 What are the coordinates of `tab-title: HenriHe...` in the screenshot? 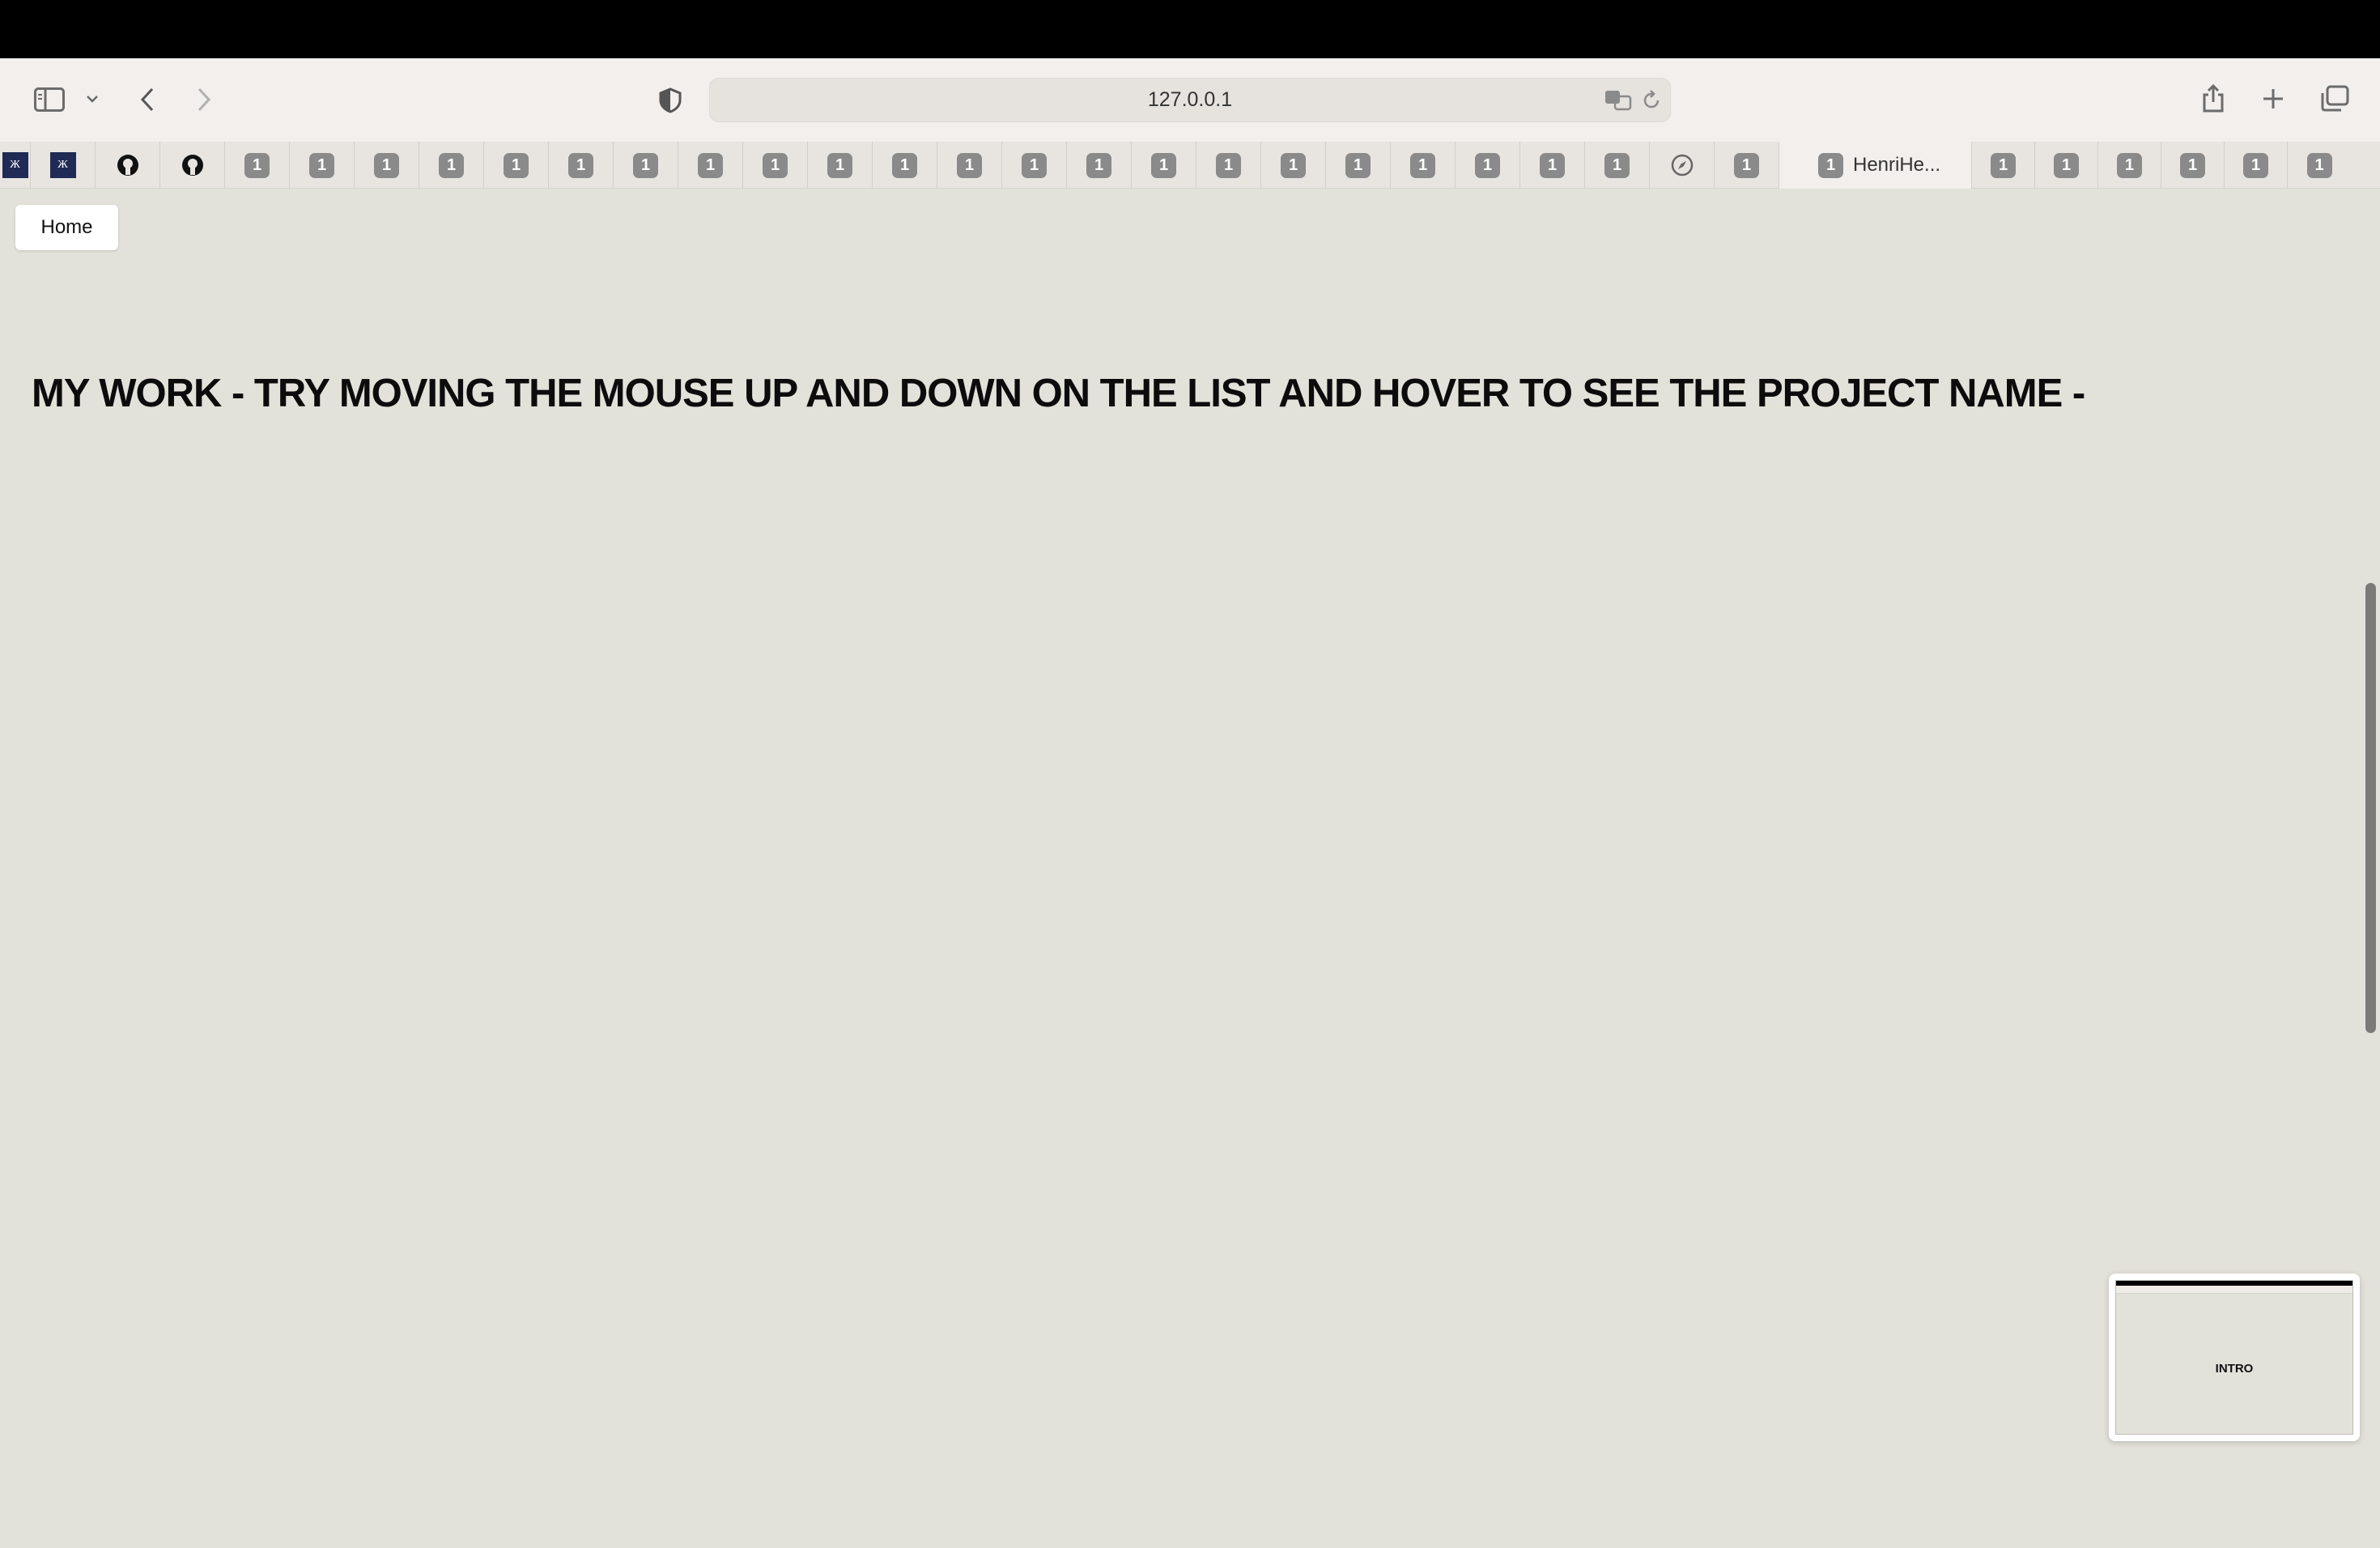 It's located at (1897, 165).